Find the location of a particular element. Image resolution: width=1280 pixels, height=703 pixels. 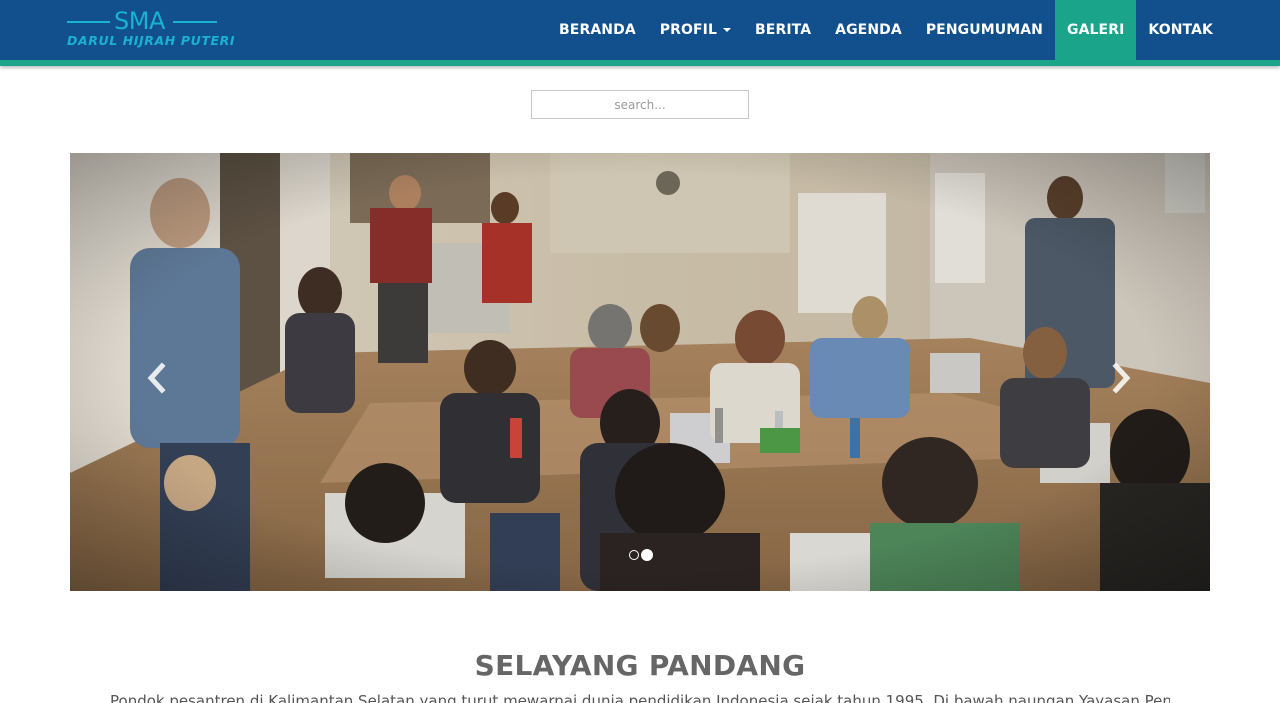

chevron-right-icon is located at coordinates (1121, 378).